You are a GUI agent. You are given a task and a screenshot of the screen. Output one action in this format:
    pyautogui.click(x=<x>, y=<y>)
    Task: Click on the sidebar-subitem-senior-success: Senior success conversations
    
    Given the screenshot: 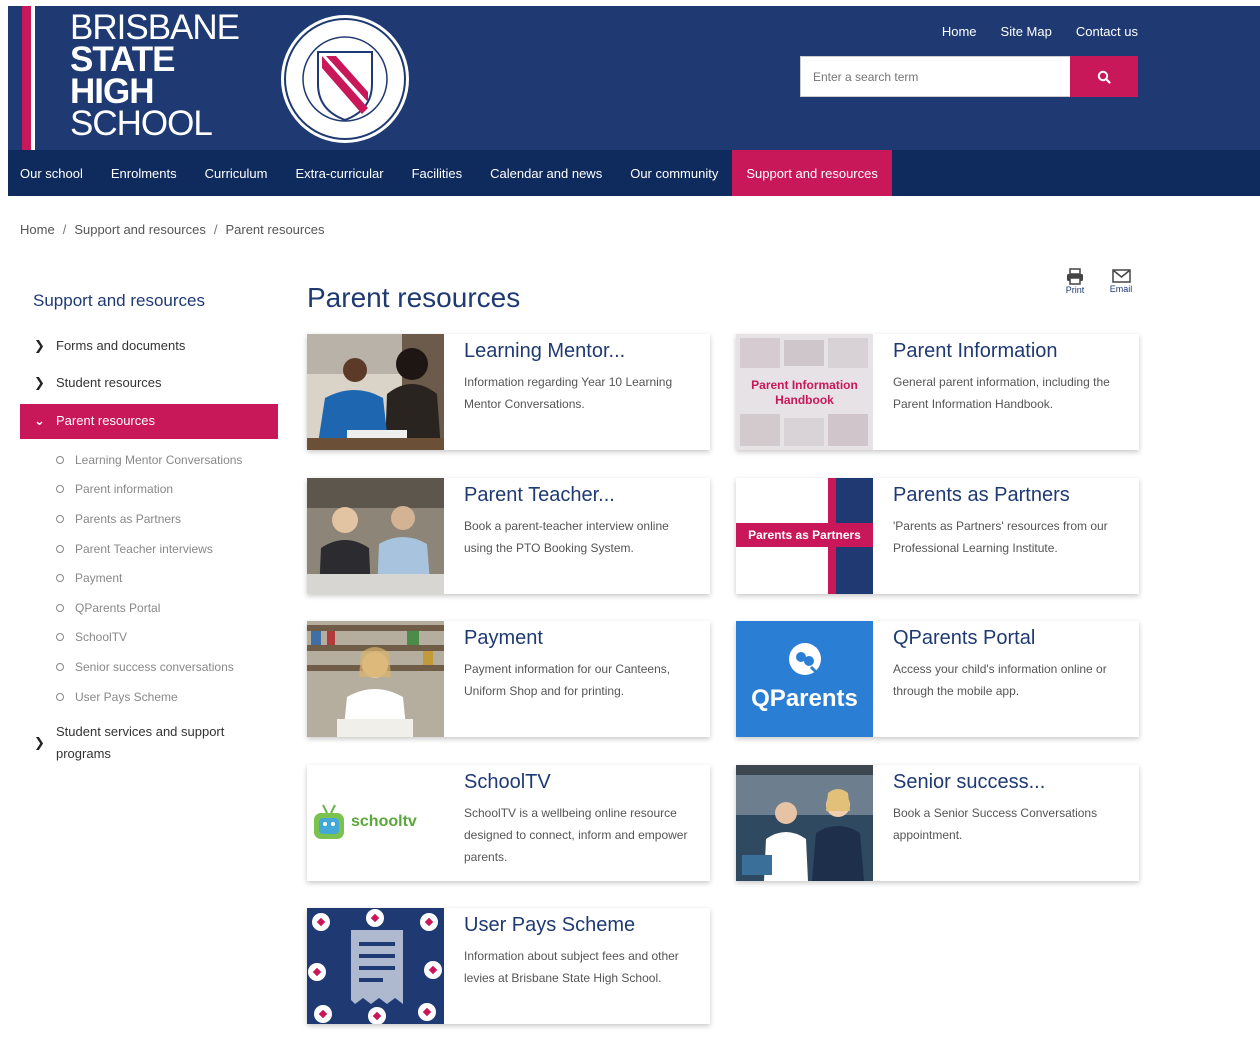 What is the action you would take?
    pyautogui.click(x=167, y=667)
    